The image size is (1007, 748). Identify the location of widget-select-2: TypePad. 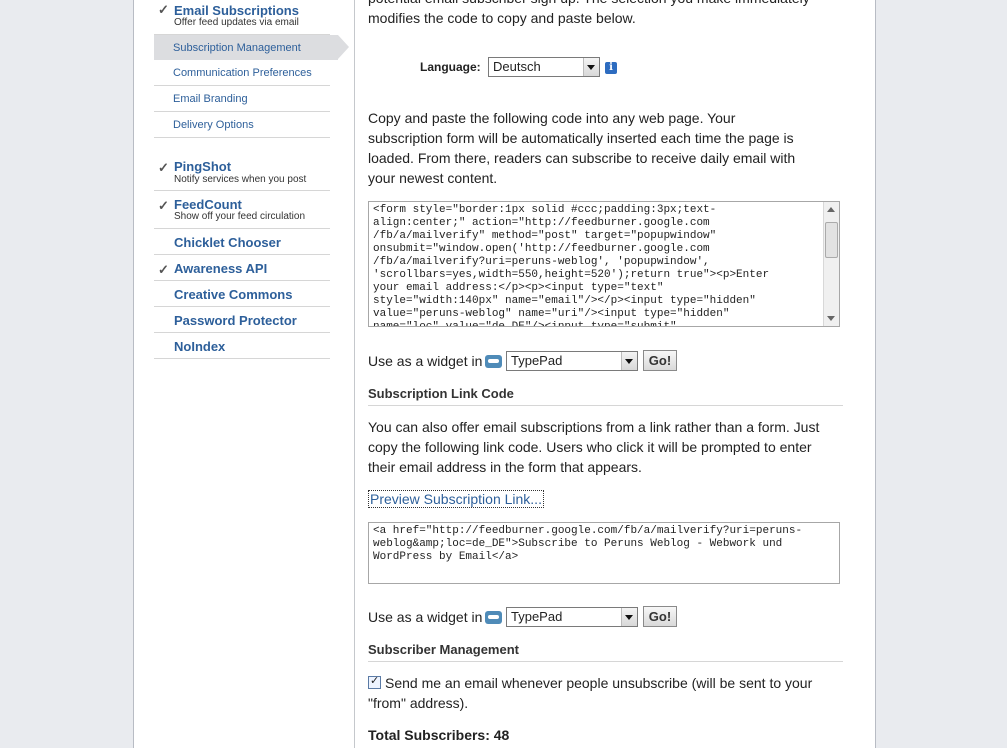
(572, 617).